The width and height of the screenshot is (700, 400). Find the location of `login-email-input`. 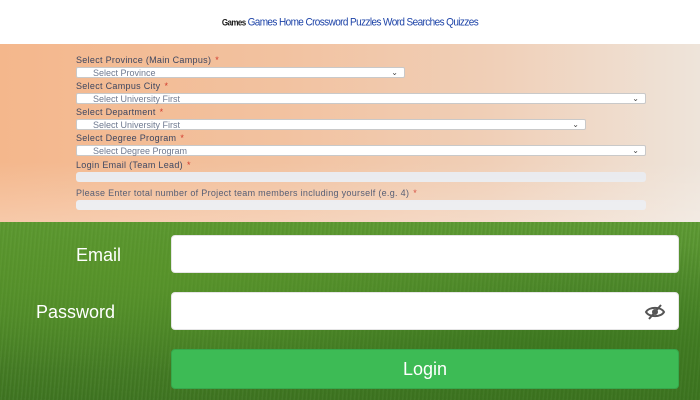

login-email-input is located at coordinates (361, 177).